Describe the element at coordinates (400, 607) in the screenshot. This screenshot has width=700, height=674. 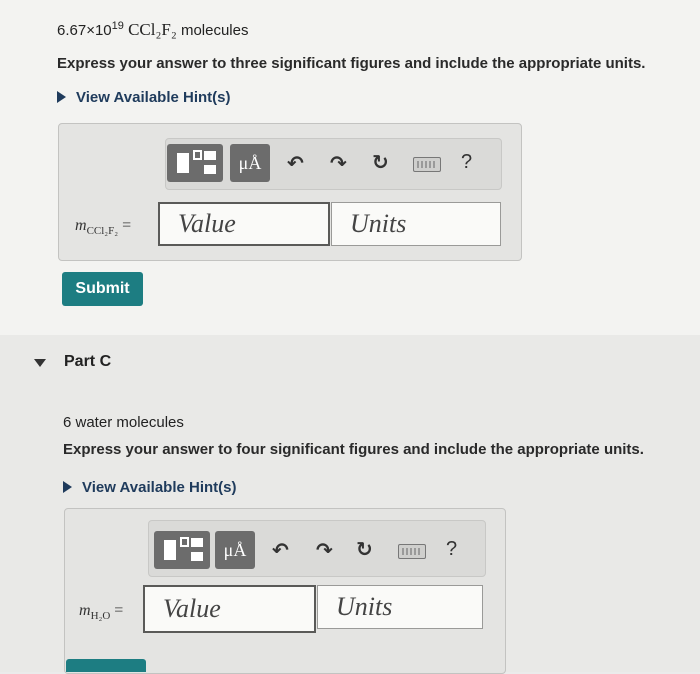
I see `part-c-units-input: Units` at that location.